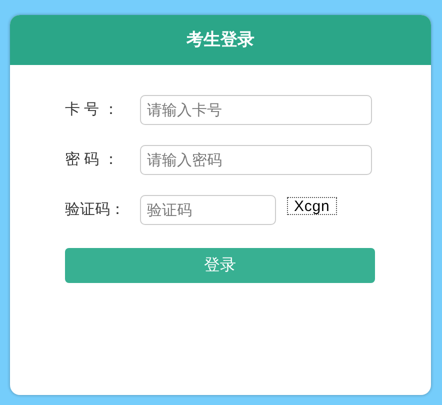 The width and height of the screenshot is (442, 405). I want to click on field-label: 验证码：, so click(95, 210).